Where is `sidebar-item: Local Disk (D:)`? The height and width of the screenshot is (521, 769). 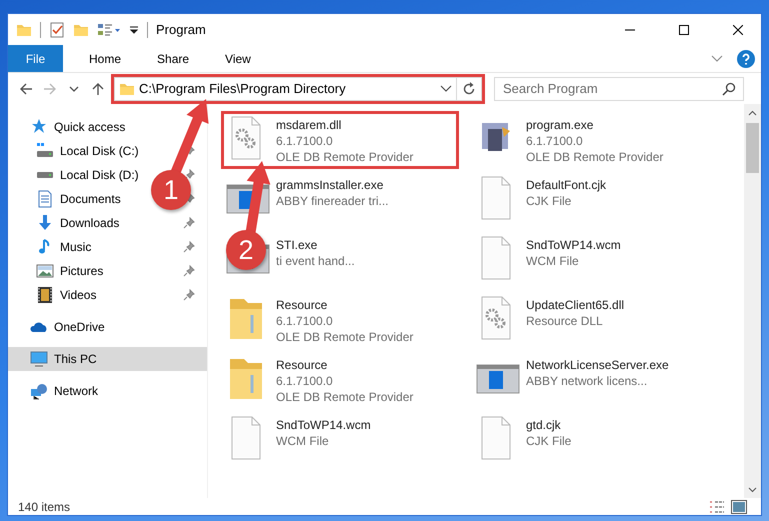
sidebar-item: Local Disk (D:) is located at coordinates (76, 175).